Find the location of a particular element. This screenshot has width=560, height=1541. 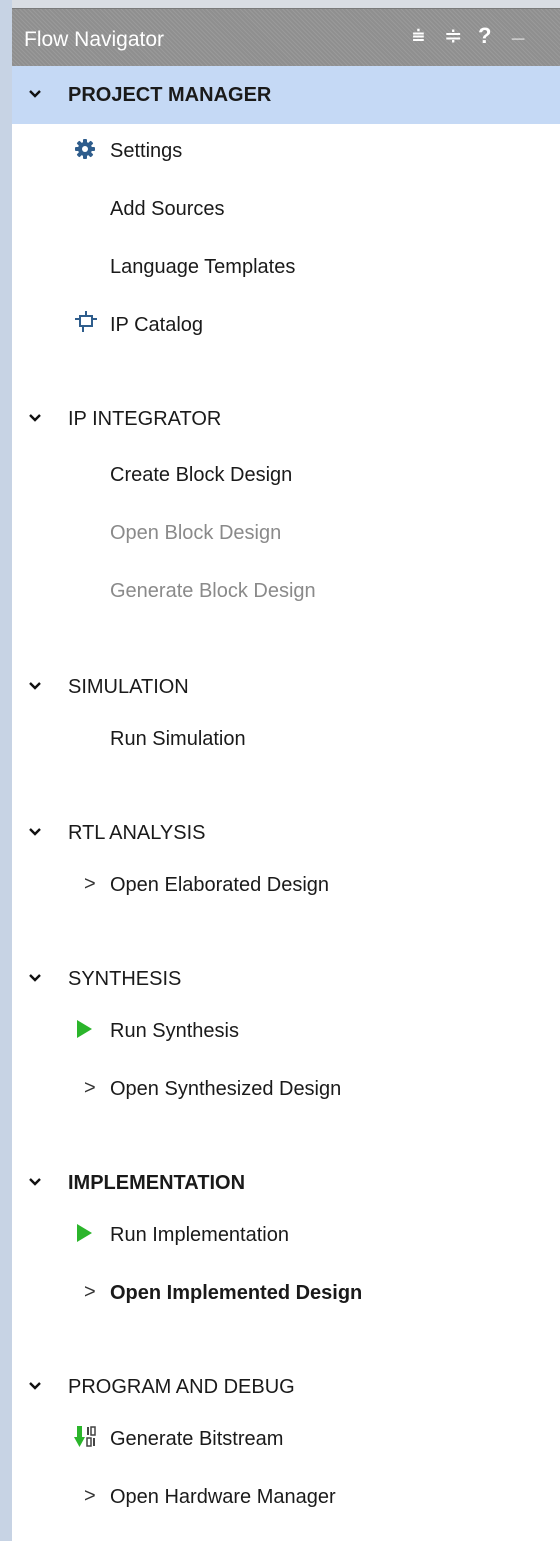

item-open-synthesized-design: > Open Synthesized Design is located at coordinates (286, 1089).